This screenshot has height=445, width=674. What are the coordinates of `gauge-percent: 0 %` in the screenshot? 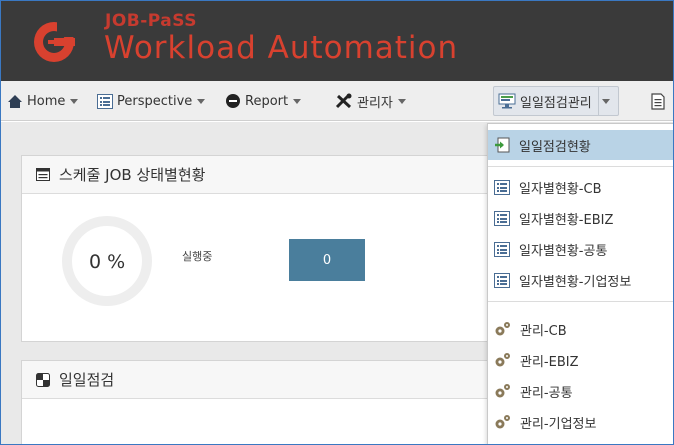 It's located at (107, 262).